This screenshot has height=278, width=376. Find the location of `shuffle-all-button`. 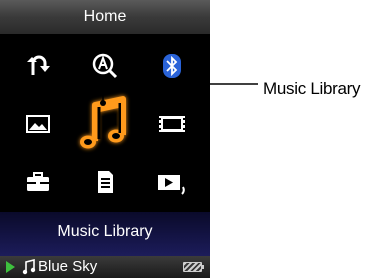

shuffle-all-button is located at coordinates (38, 66).